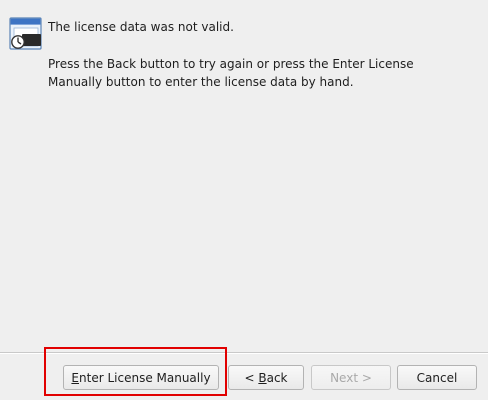 The width and height of the screenshot is (488, 400). What do you see at coordinates (25, 33) in the screenshot?
I see `wizard-window-icon` at bounding box center [25, 33].